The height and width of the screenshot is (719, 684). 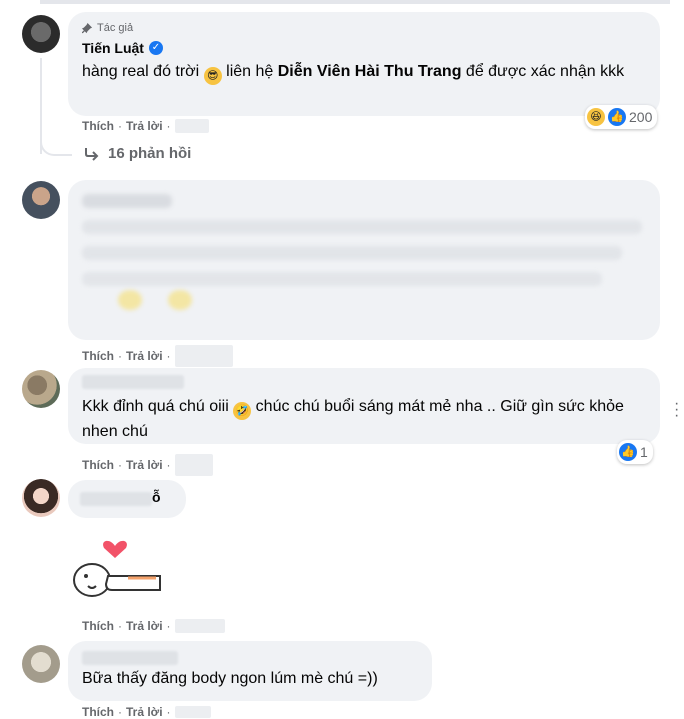 What do you see at coordinates (242, 411) in the screenshot?
I see `rofl-emoji: 🤣` at bounding box center [242, 411].